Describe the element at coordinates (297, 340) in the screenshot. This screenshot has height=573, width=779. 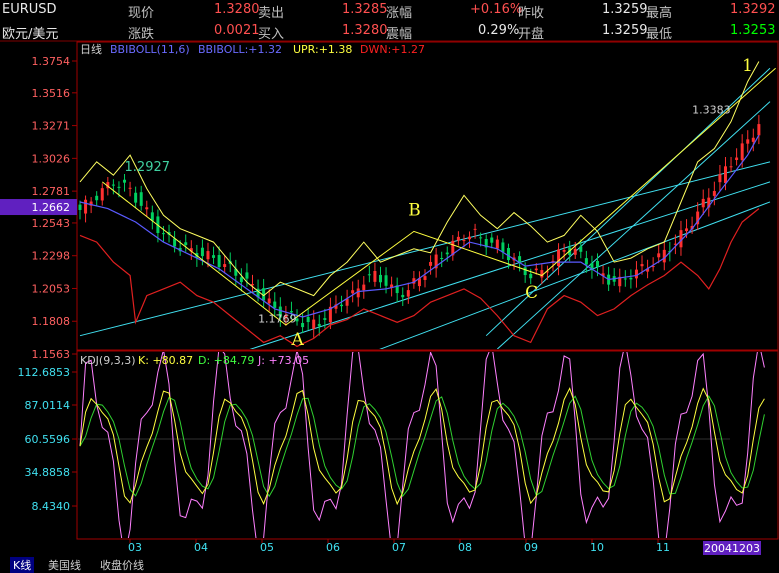
I see `wave-label-a: A` at that location.